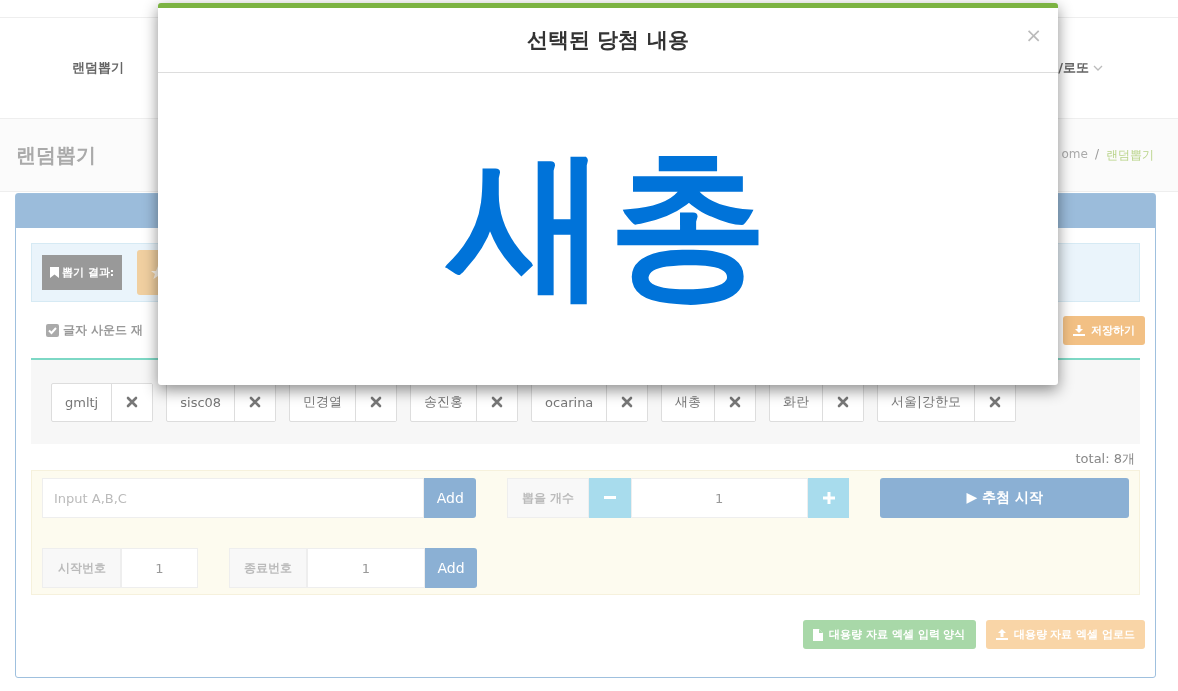  What do you see at coordinates (1130, 155) in the screenshot?
I see `breadcrumb-link: 랜덤뽑기` at bounding box center [1130, 155].